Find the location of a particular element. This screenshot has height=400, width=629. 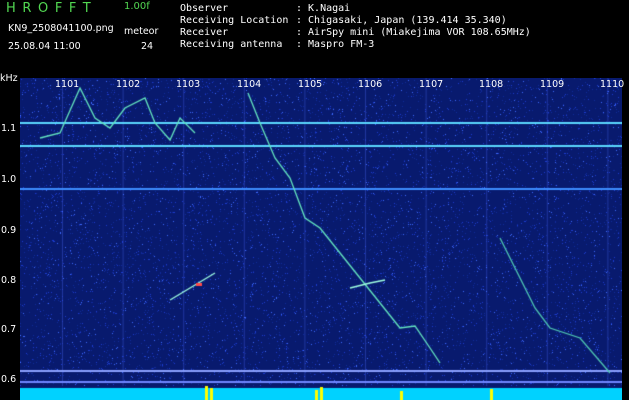

meteor-label: meteor is located at coordinates (141, 31).